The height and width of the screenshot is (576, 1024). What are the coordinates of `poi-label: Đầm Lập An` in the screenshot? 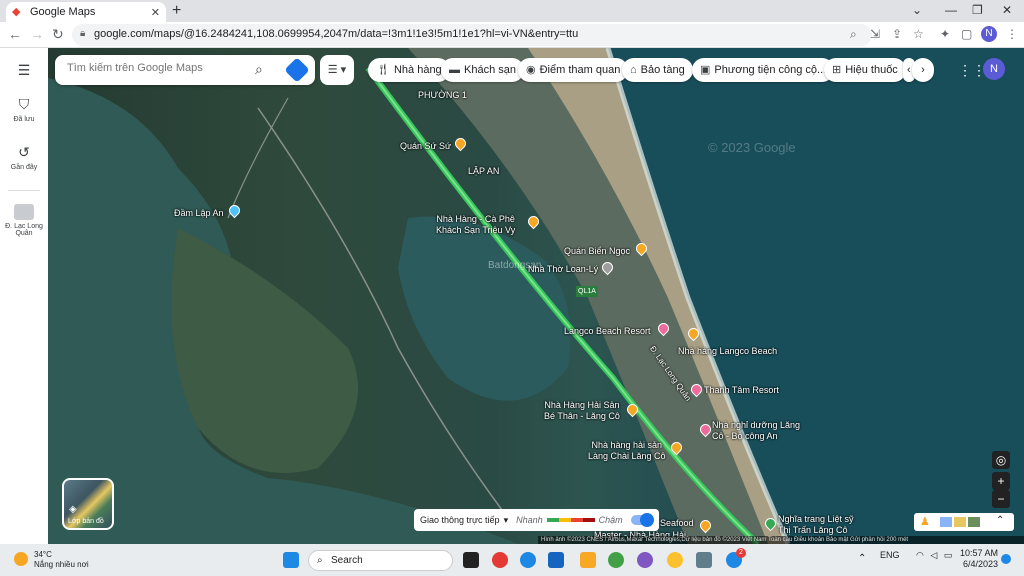 It's located at (199, 213).